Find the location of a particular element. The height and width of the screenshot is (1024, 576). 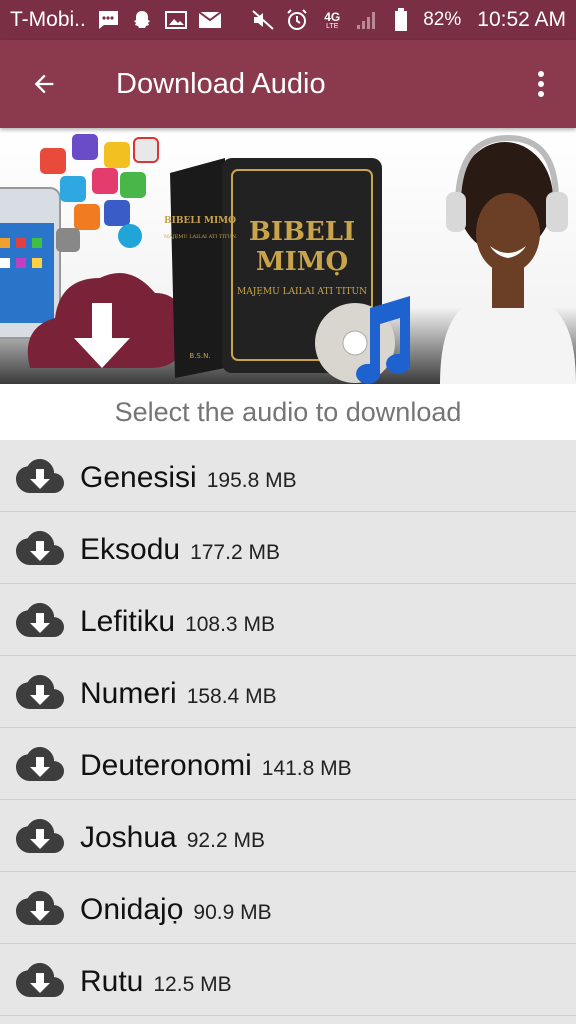

file-size: 90.9 MB is located at coordinates (232, 912).